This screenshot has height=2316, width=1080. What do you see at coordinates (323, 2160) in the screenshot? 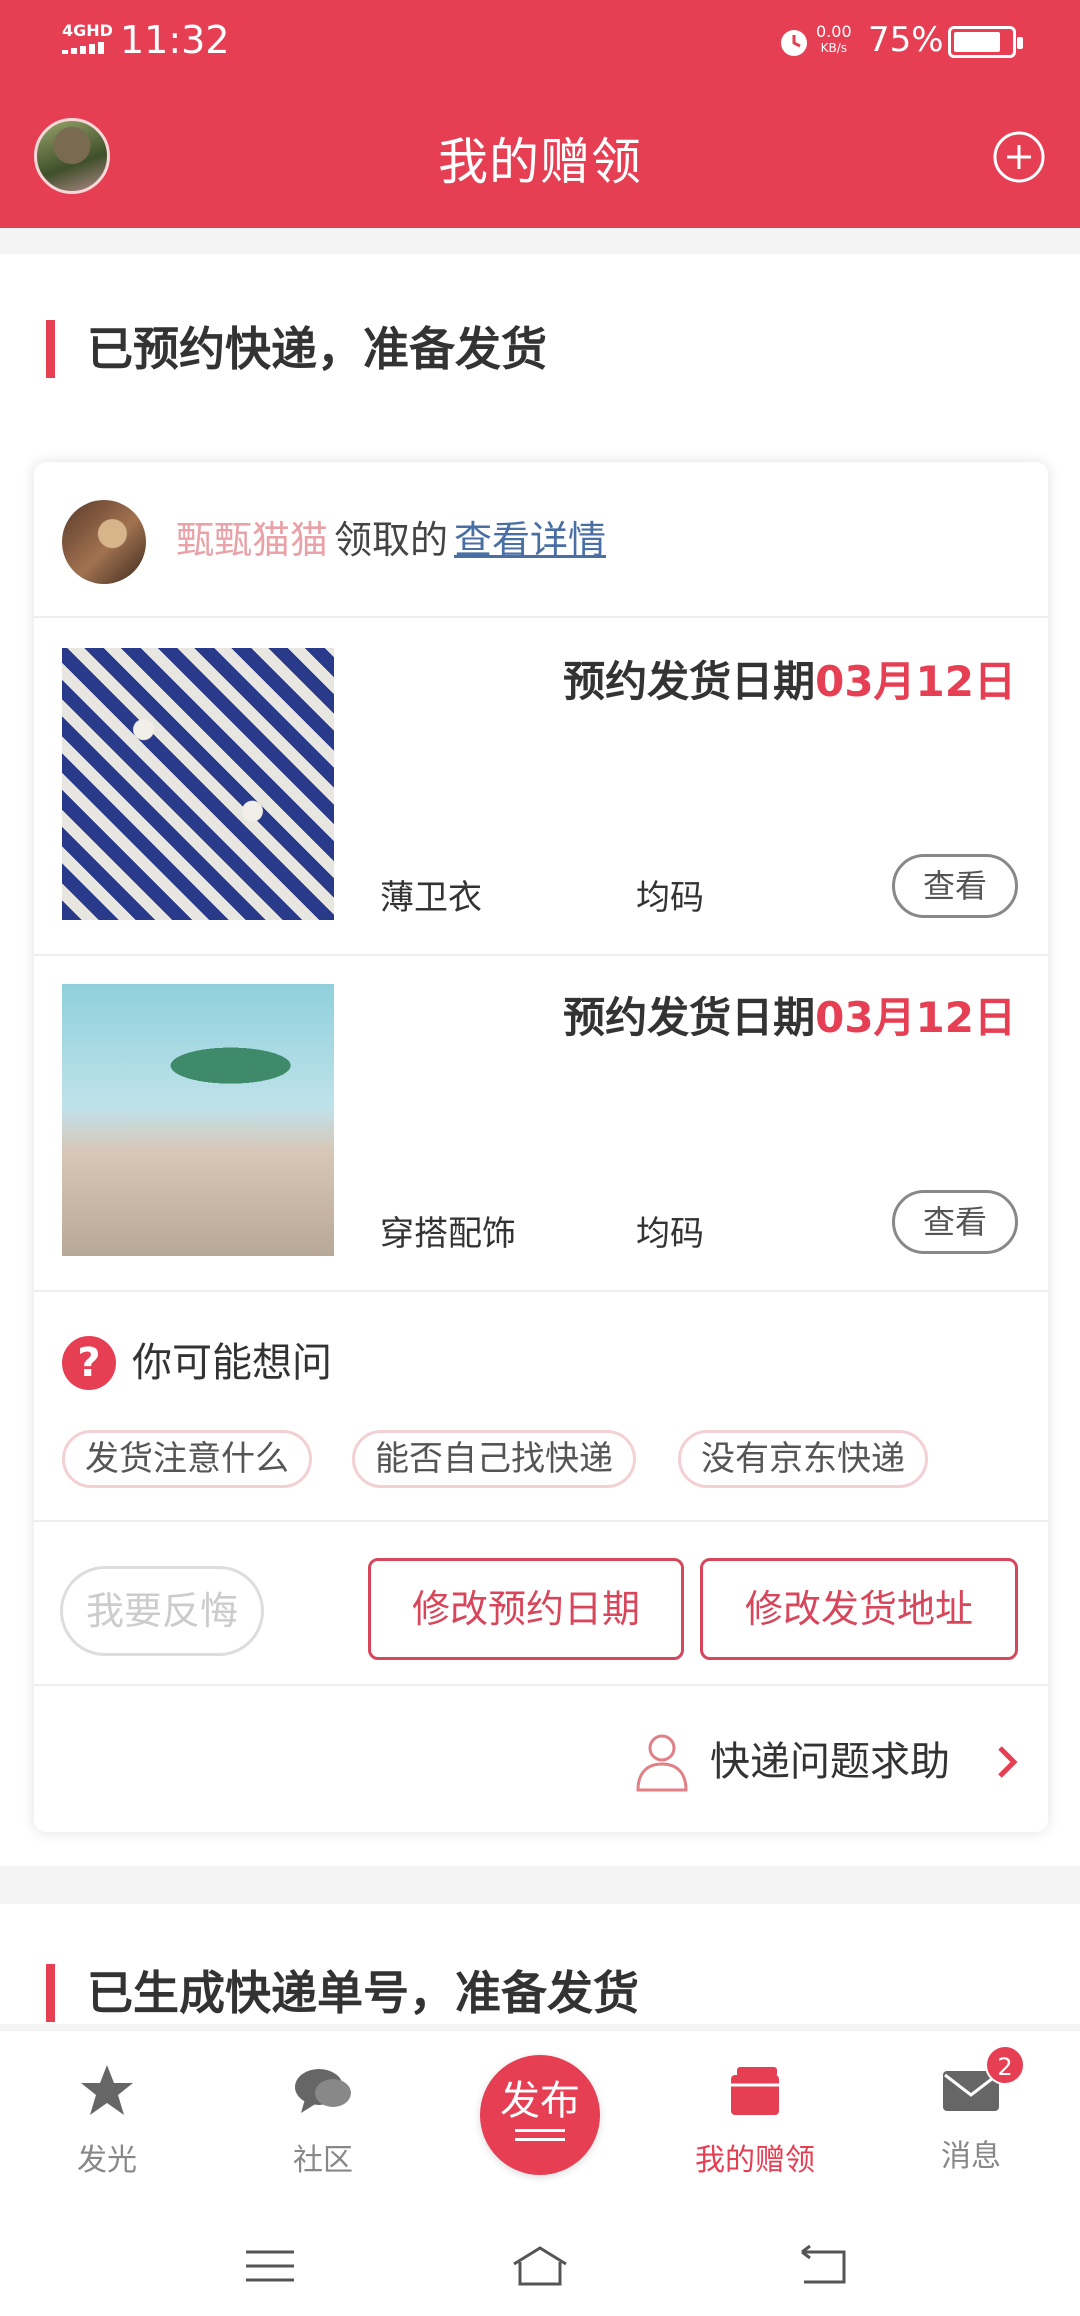
I see `nav-label: 社区` at bounding box center [323, 2160].